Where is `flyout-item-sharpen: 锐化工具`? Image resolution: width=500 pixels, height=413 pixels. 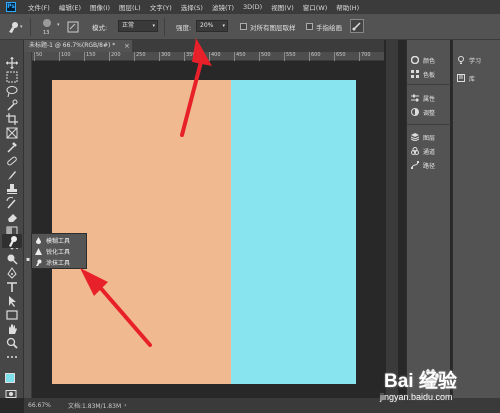
flyout-item-sharpen: 锐化工具 is located at coordinates (60, 251).